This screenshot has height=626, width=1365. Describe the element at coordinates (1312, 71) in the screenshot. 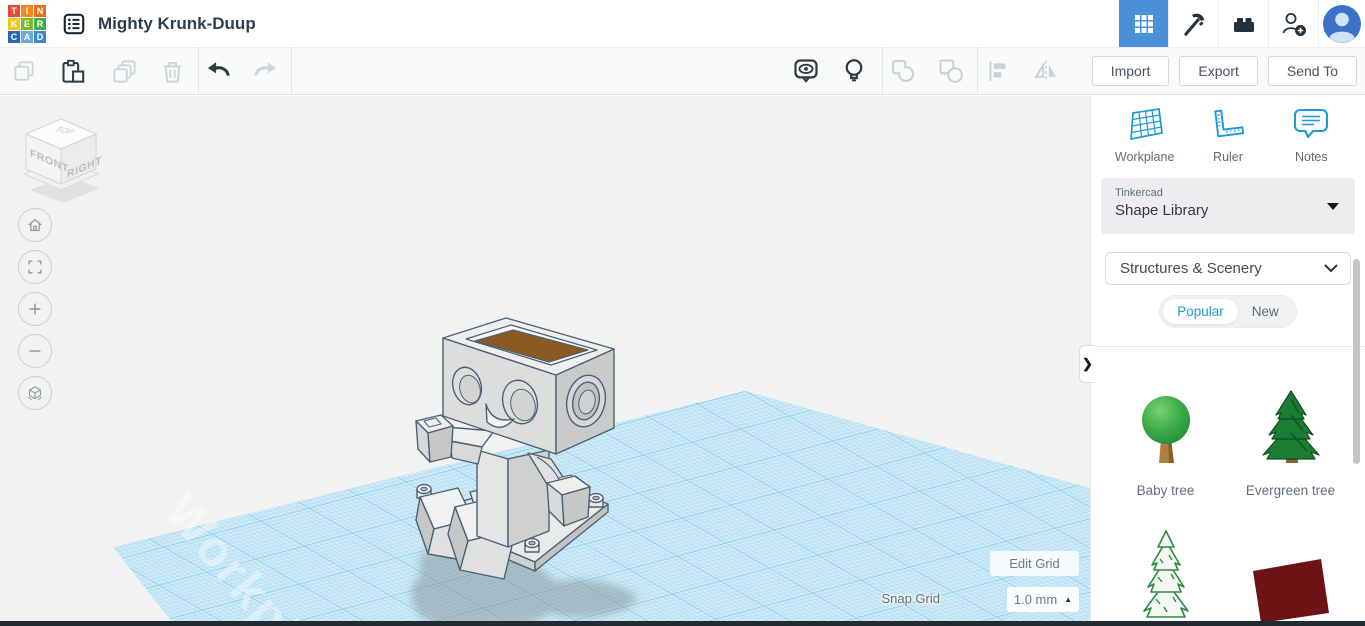

I see `send-to-button: Send To` at that location.